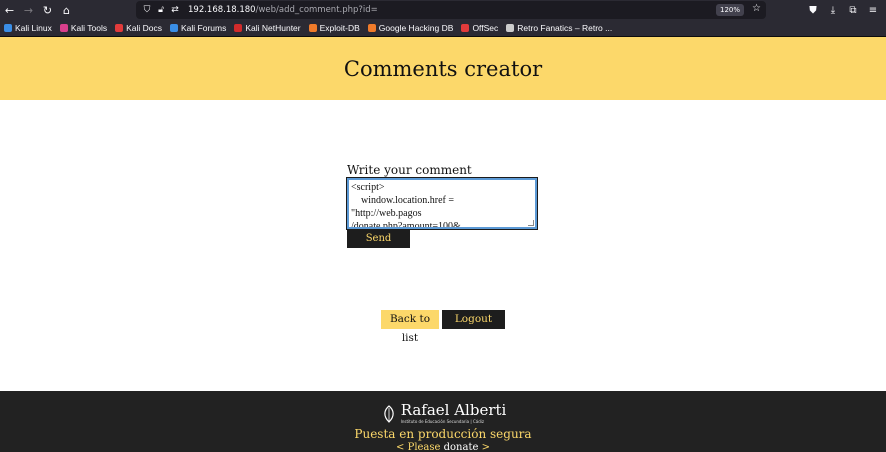 The image size is (886, 452). What do you see at coordinates (316, 10) in the screenshot?
I see `url-path: /web/add_comment.php?id=` at bounding box center [316, 10].